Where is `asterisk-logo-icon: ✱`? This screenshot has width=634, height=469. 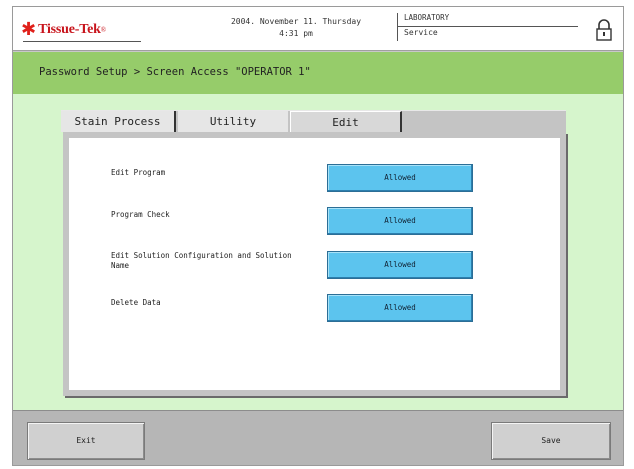
asterisk-logo-icon: ✱ is located at coordinates (29, 29).